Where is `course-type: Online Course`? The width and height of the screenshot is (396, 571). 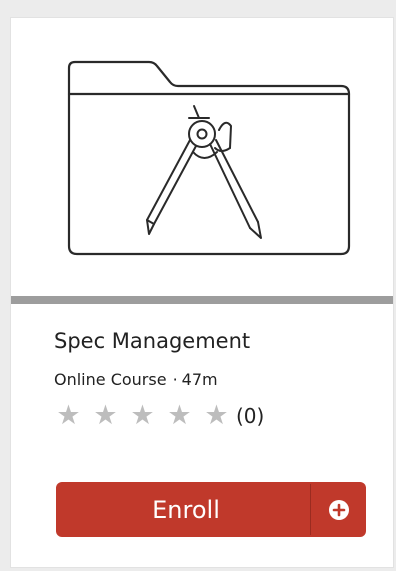 course-type: Online Course is located at coordinates (110, 379).